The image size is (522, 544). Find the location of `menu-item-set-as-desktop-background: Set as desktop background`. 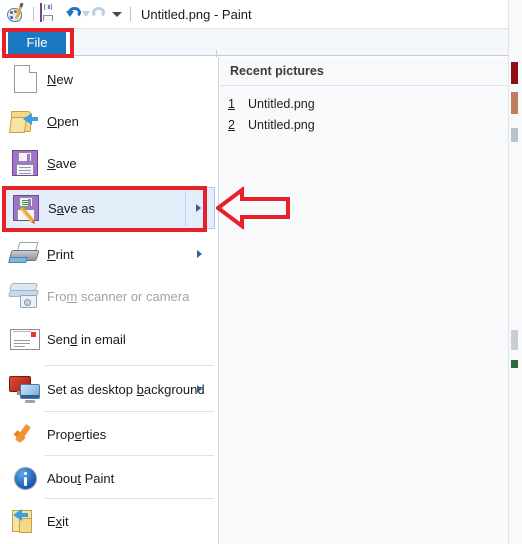

menu-item-set-as-desktop-background: Set as desktop background is located at coordinates (109, 389).